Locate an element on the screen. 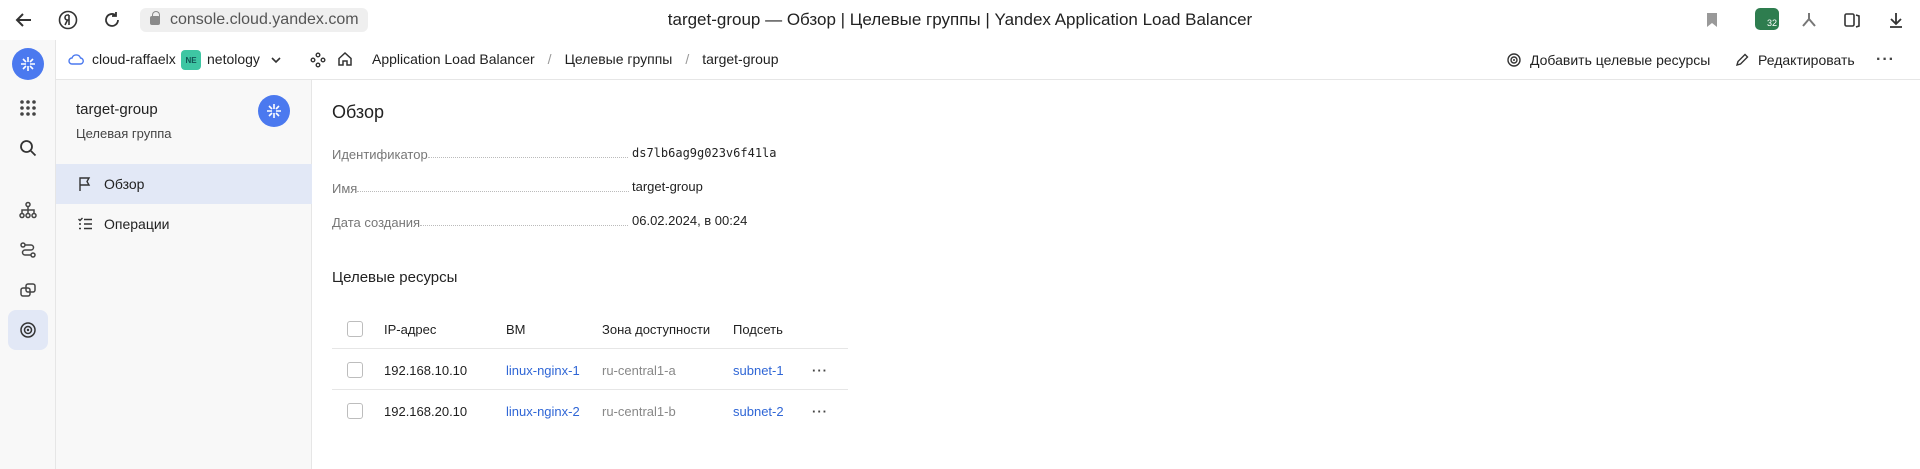 The width and height of the screenshot is (1920, 469). extension-icon is located at coordinates (1809, 20).